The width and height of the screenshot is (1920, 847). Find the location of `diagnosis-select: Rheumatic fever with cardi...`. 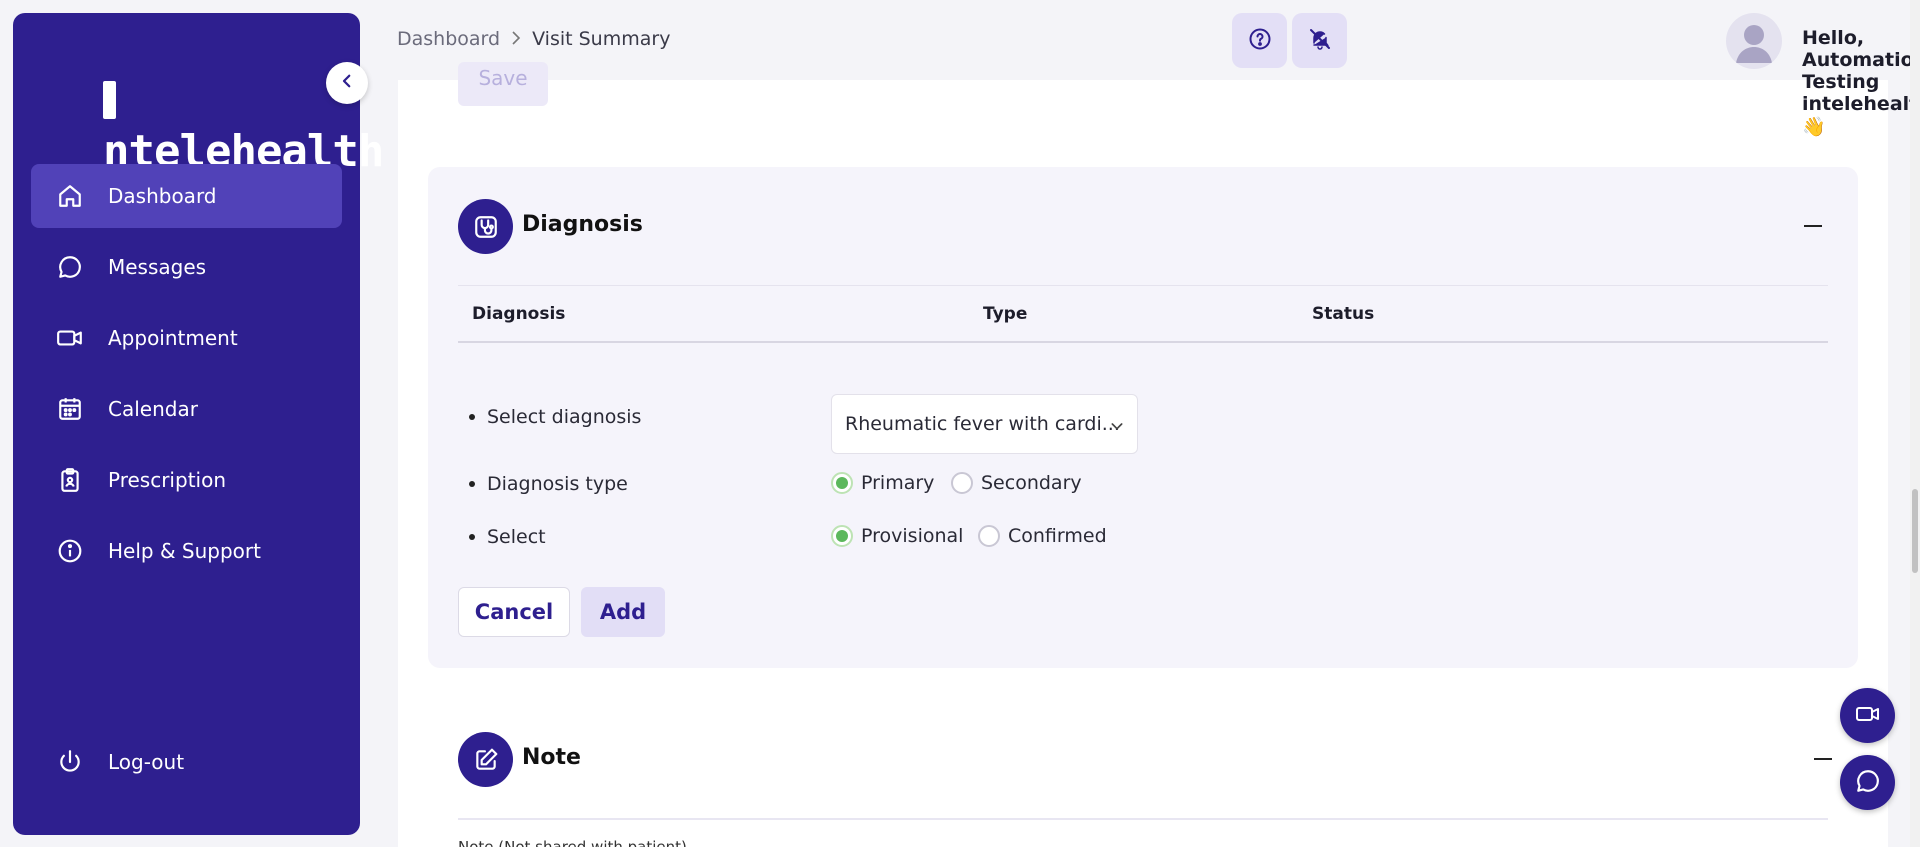

diagnosis-select: Rheumatic fever with cardi... is located at coordinates (984, 424).